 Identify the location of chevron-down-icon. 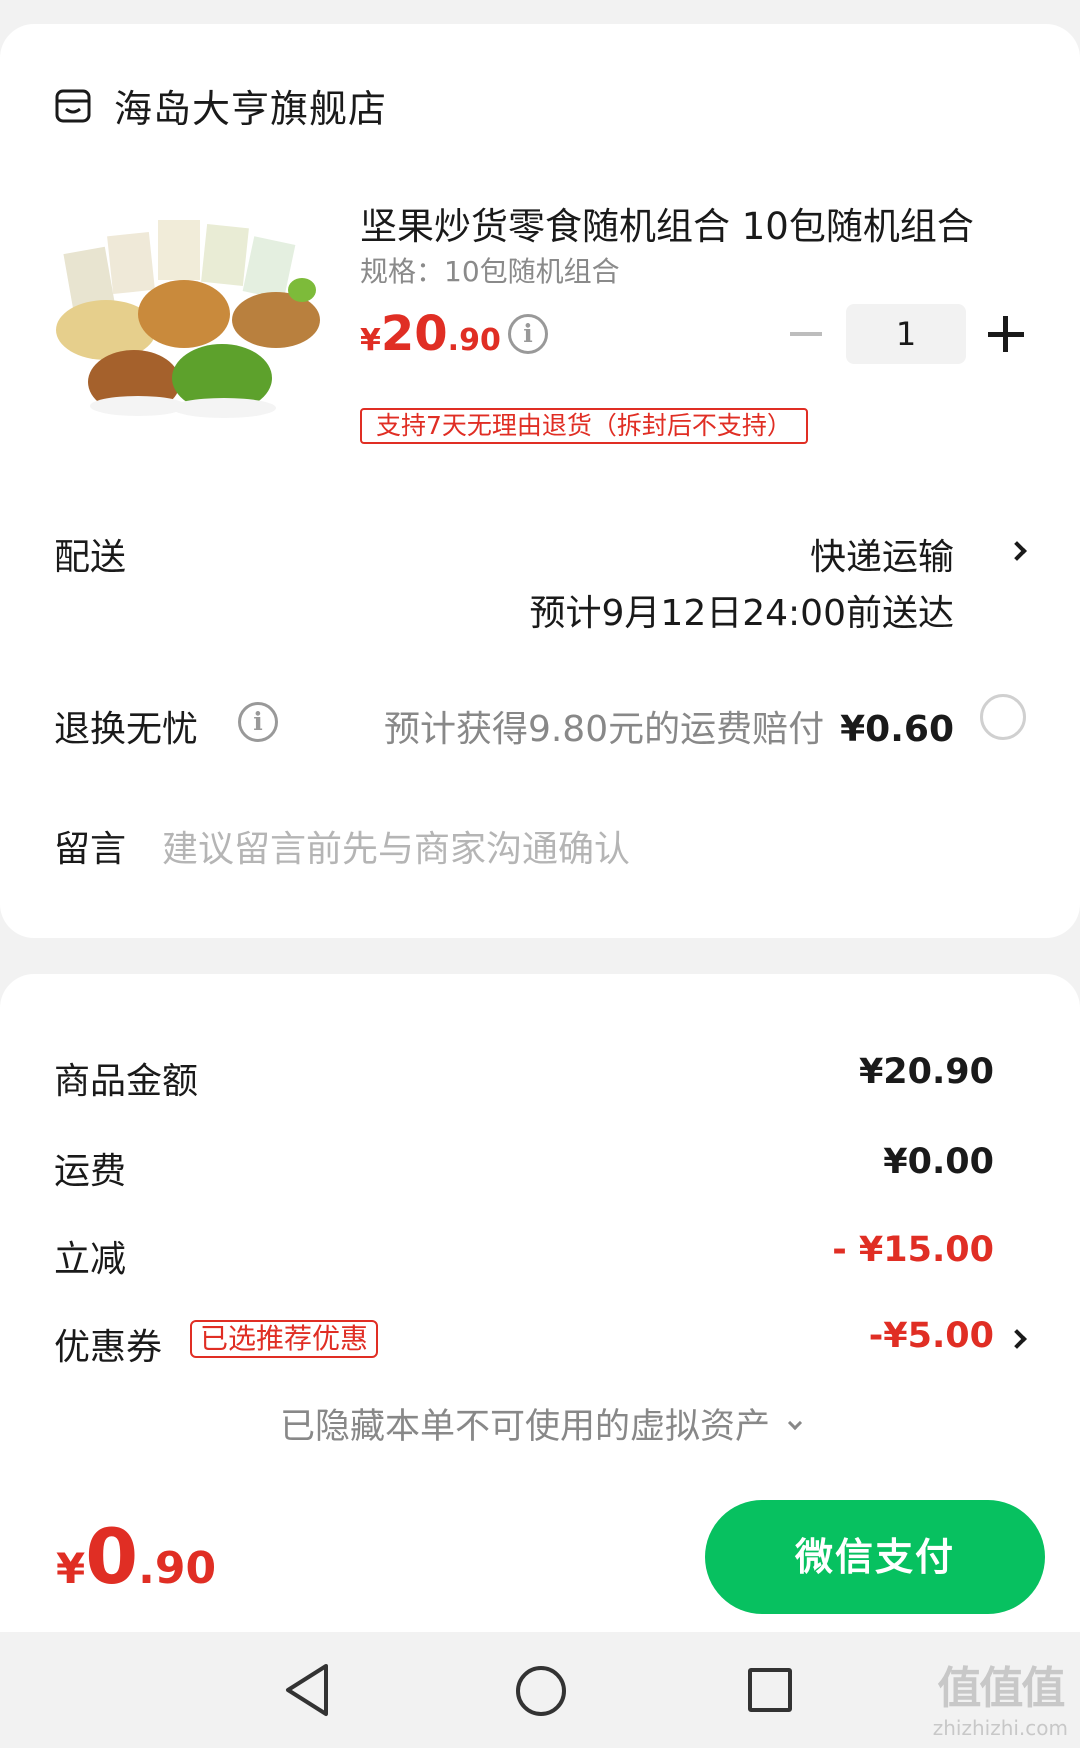
(795, 1423).